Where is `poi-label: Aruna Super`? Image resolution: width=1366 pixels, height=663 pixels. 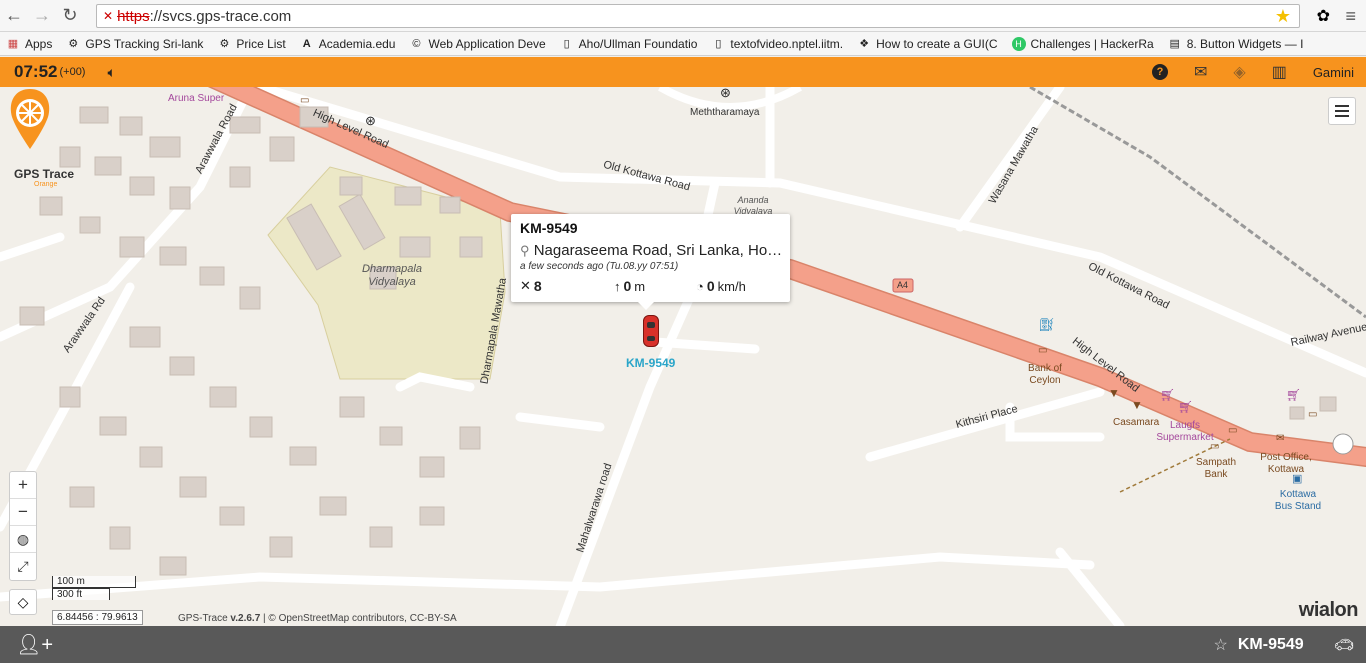
poi-label: Aruna Super is located at coordinates (196, 98).